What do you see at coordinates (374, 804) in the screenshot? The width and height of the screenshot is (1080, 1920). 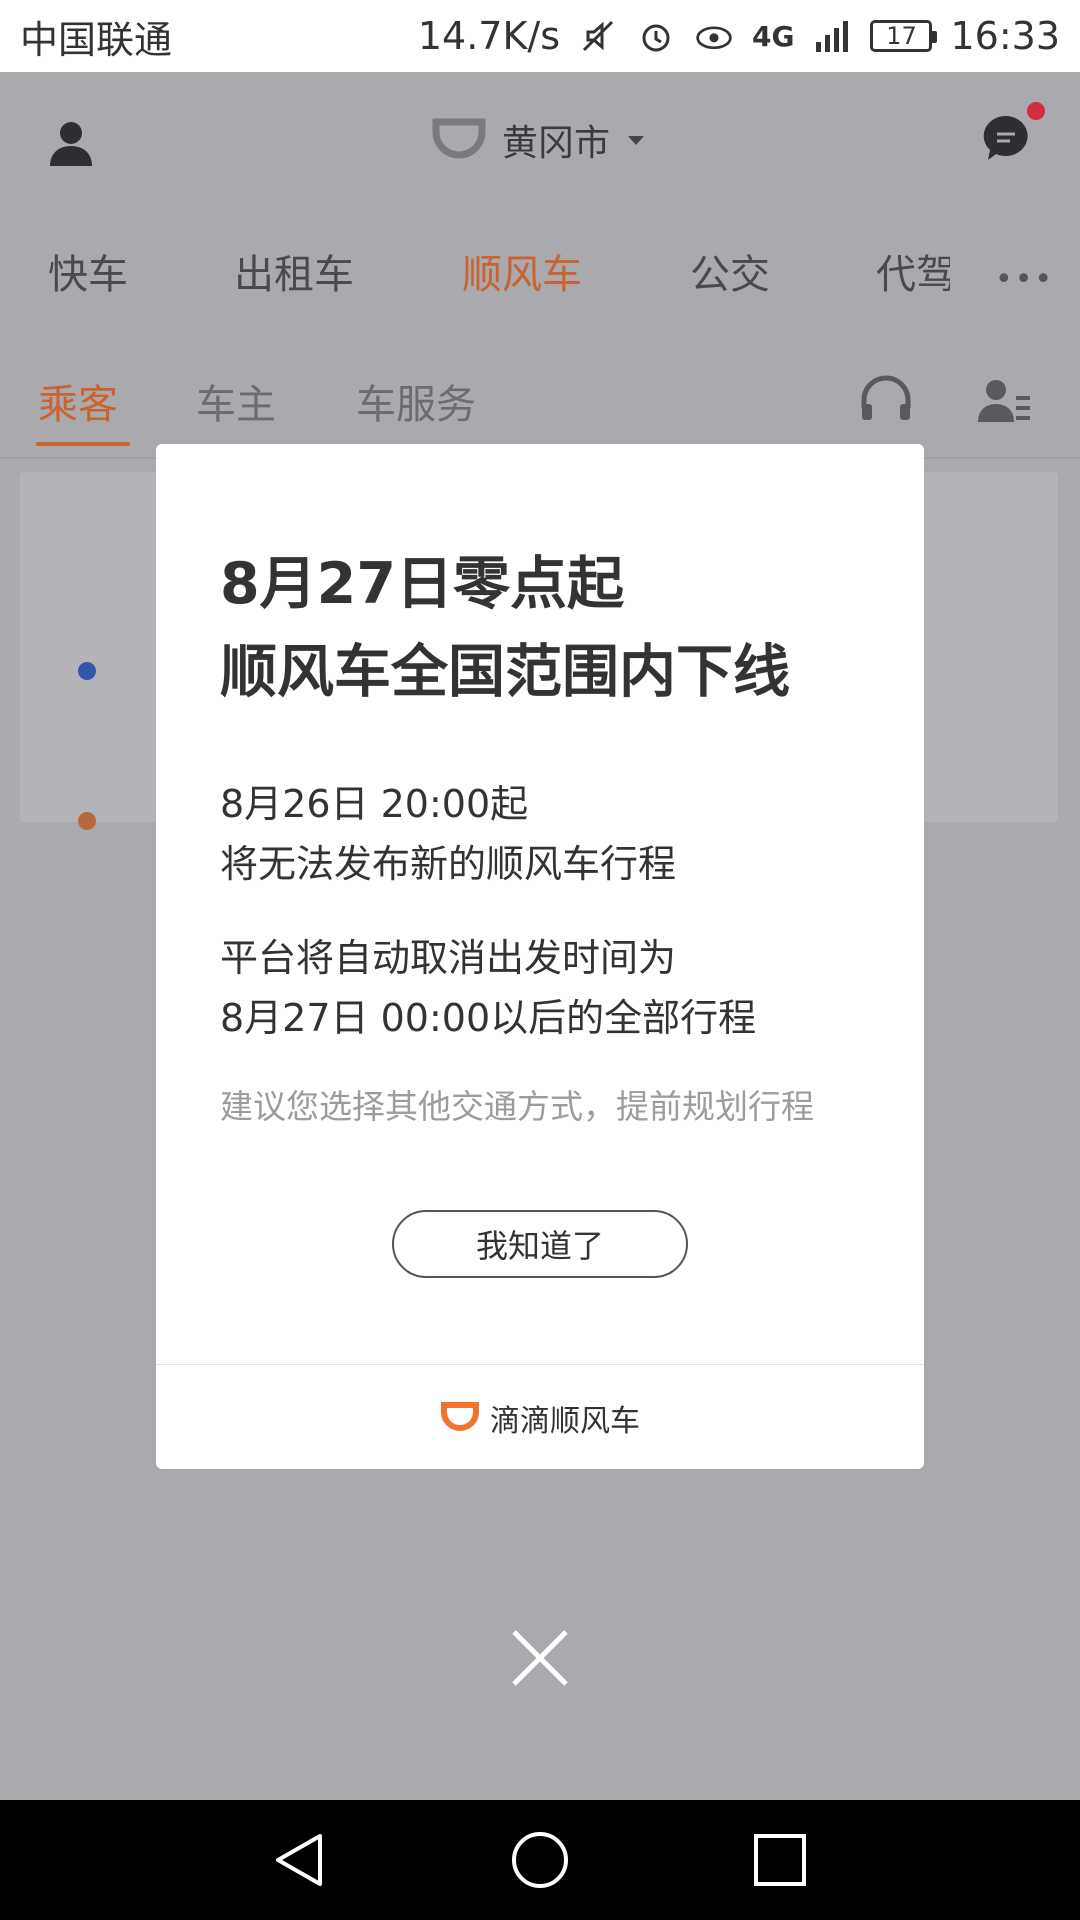 I see `dialog-p1-line1: 8月26日 20:00起` at bounding box center [374, 804].